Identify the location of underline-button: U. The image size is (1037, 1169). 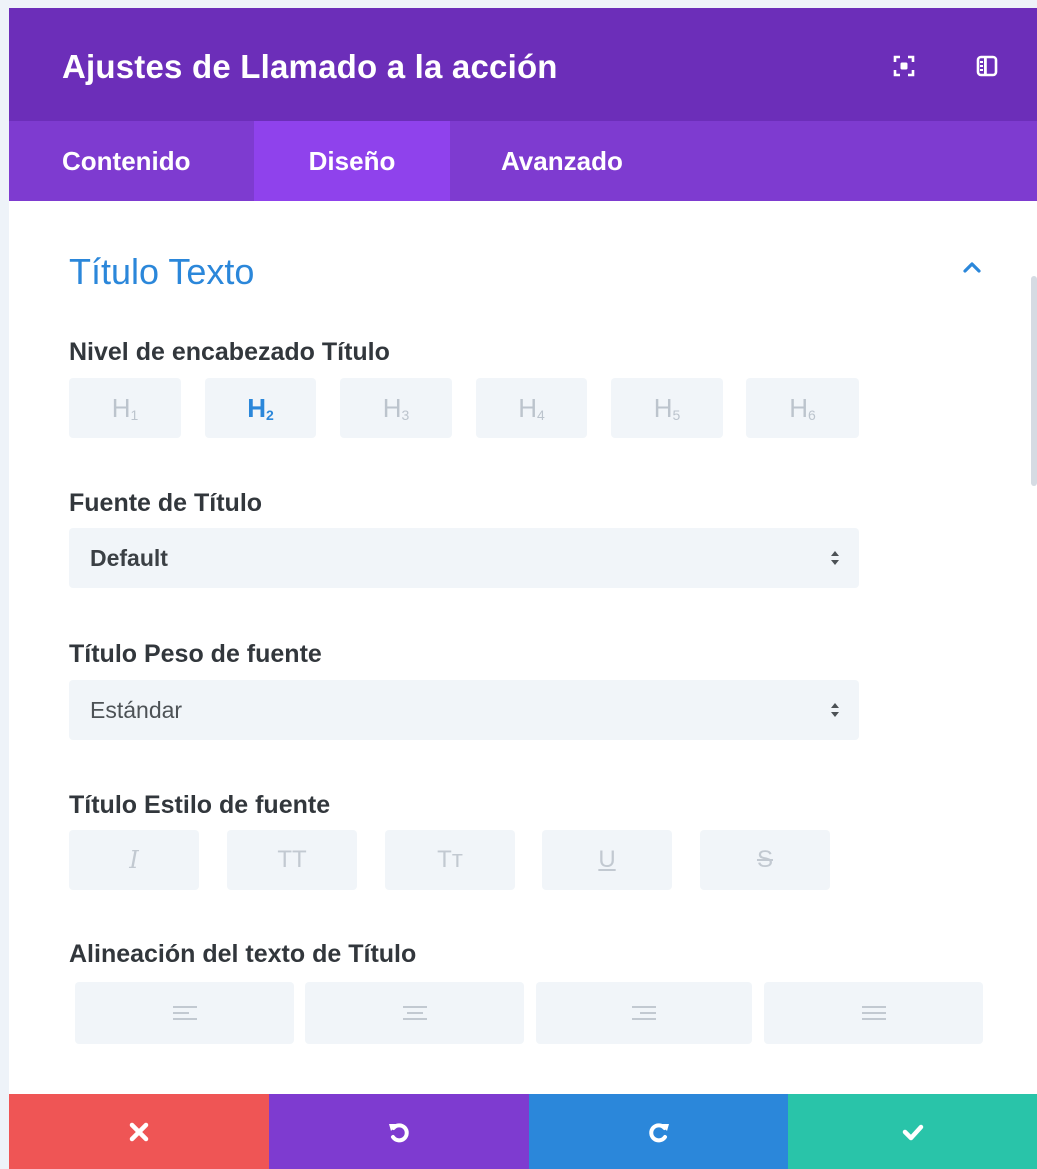
(607, 860).